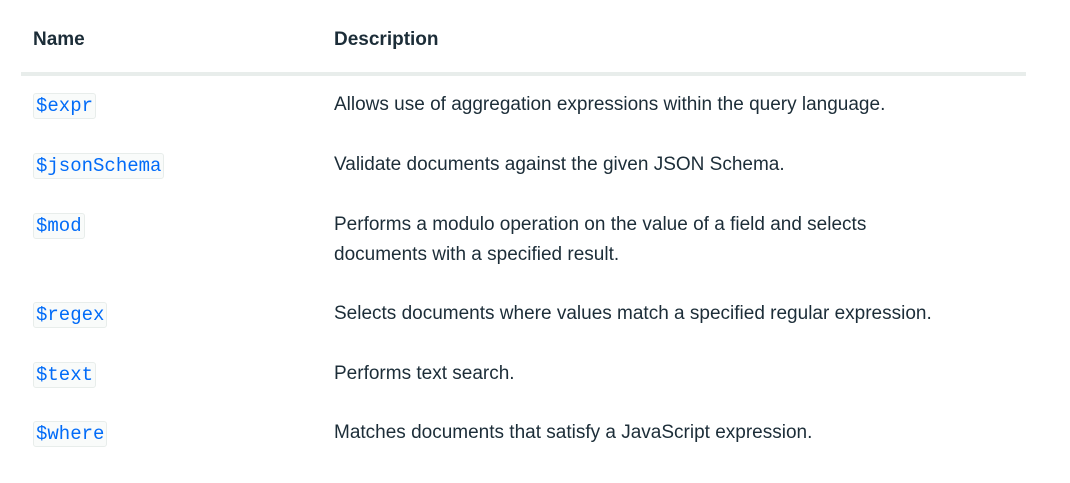 The image size is (1070, 483). Describe the element at coordinates (99, 166) in the screenshot. I see `operator-link-jsonschema: $jsonSchema` at that location.